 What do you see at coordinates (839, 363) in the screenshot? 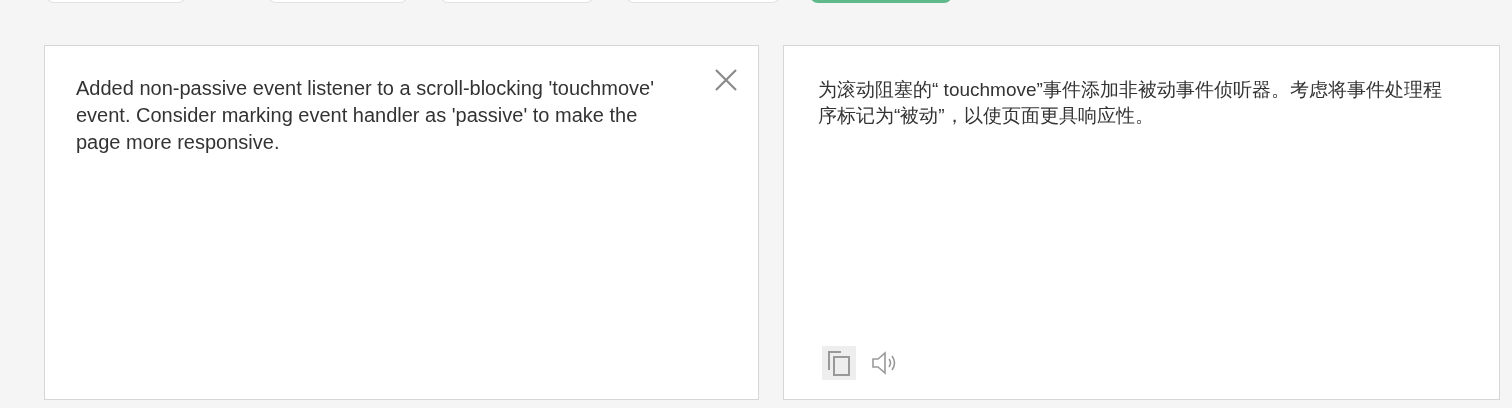
I see `copy-button` at bounding box center [839, 363].